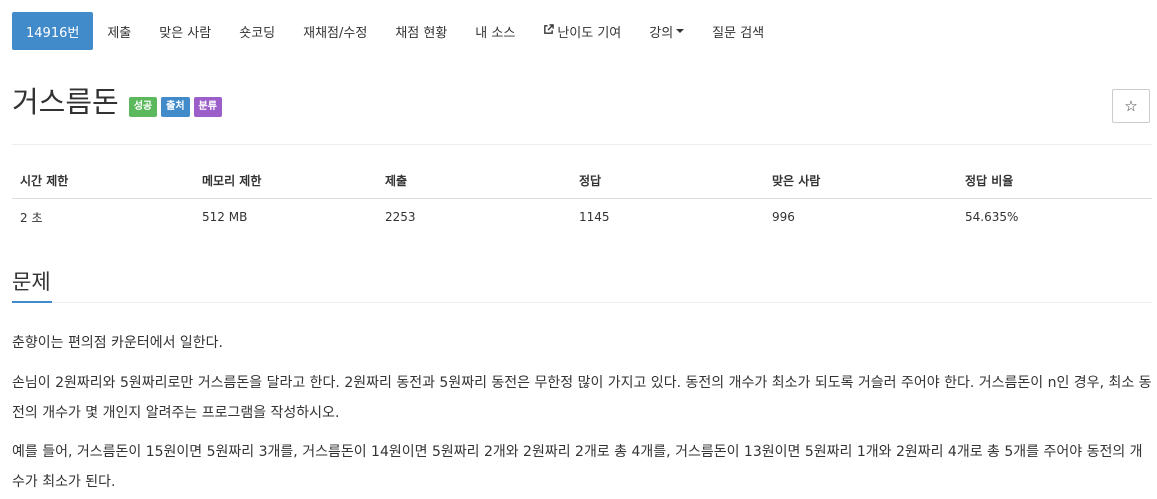 This screenshot has width=1157, height=499. What do you see at coordinates (594, 217) in the screenshot?
I see `table-cell: 1145` at bounding box center [594, 217].